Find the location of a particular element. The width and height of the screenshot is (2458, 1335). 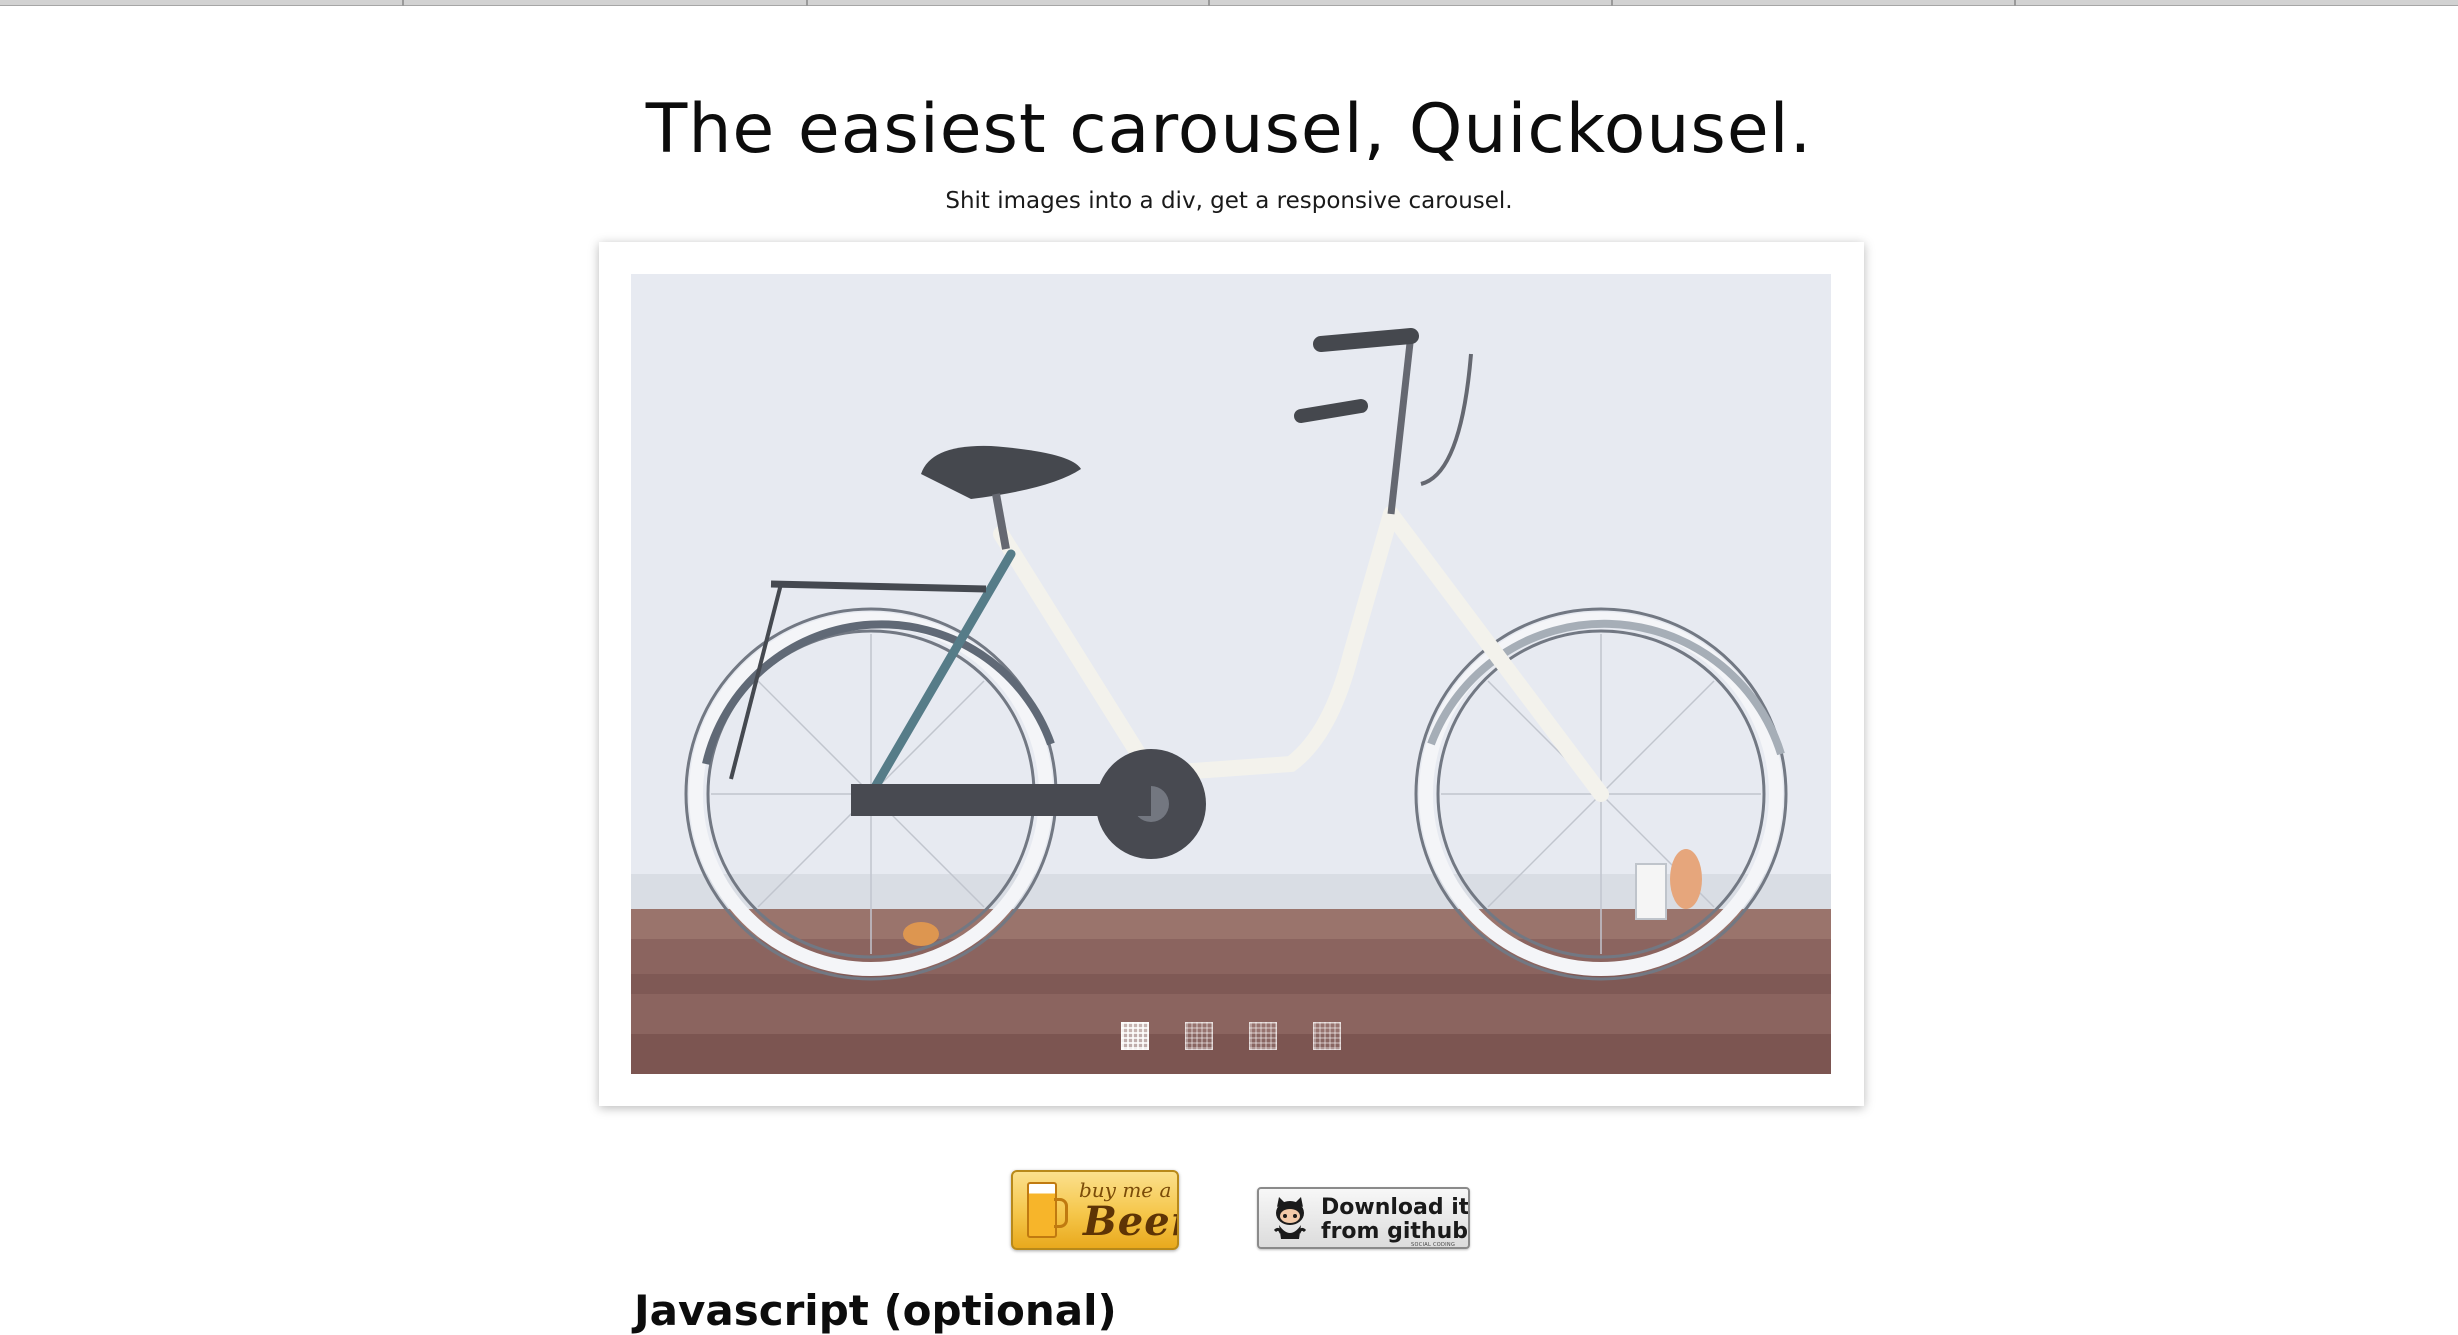

github-button-line1: Download it is located at coordinates (1395, 1207).